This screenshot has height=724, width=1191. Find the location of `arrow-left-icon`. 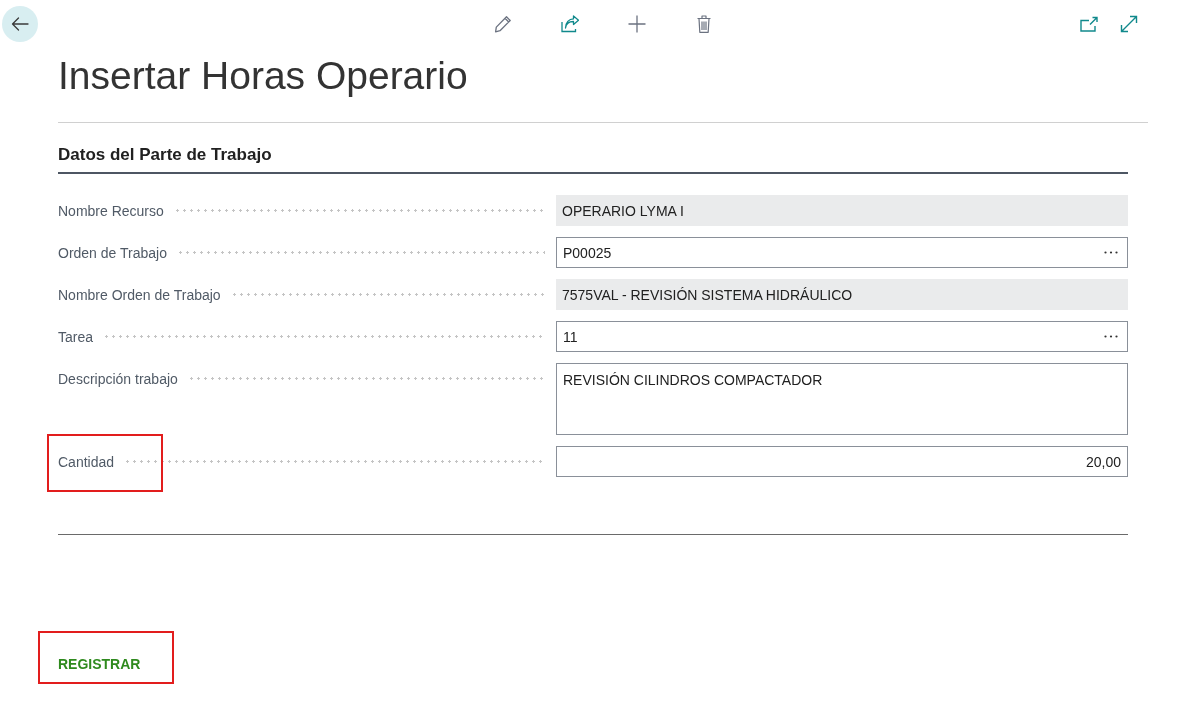

arrow-left-icon is located at coordinates (20, 24).